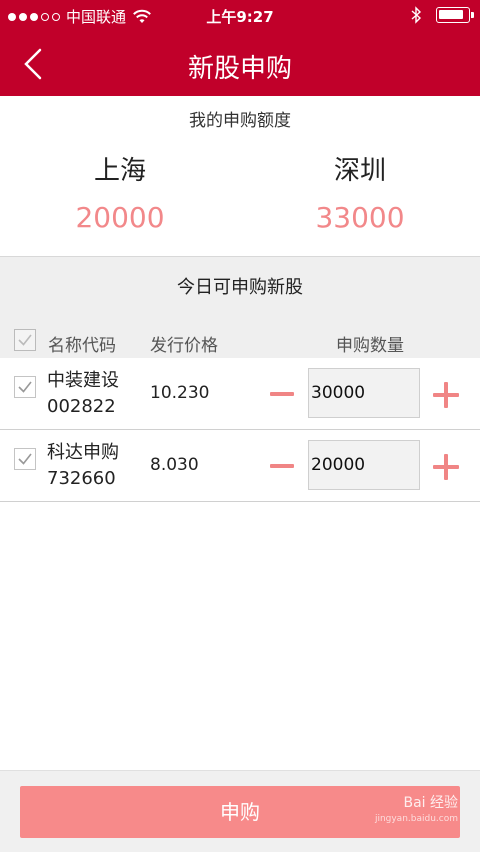 The image size is (480, 852). Describe the element at coordinates (240, 121) in the screenshot. I see `quota-title: 我的申购额度` at that location.